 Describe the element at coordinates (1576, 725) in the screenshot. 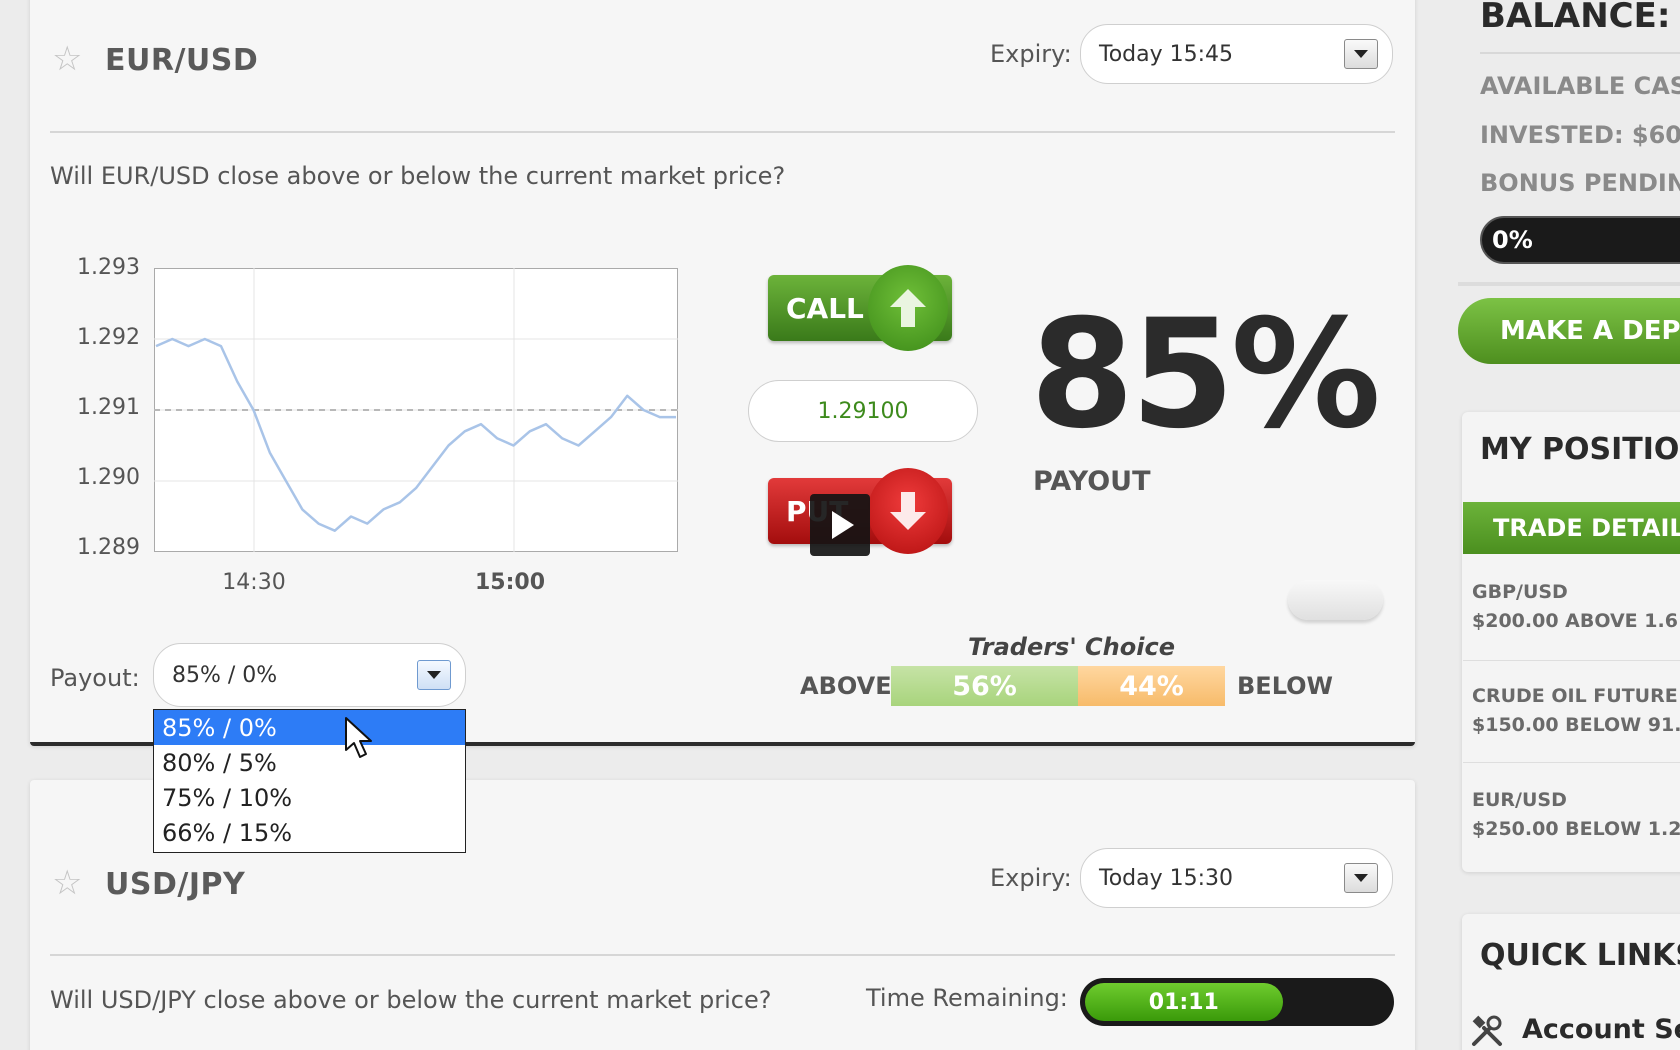

I see `position-detail: $150.00 BELOW 91.74` at that location.